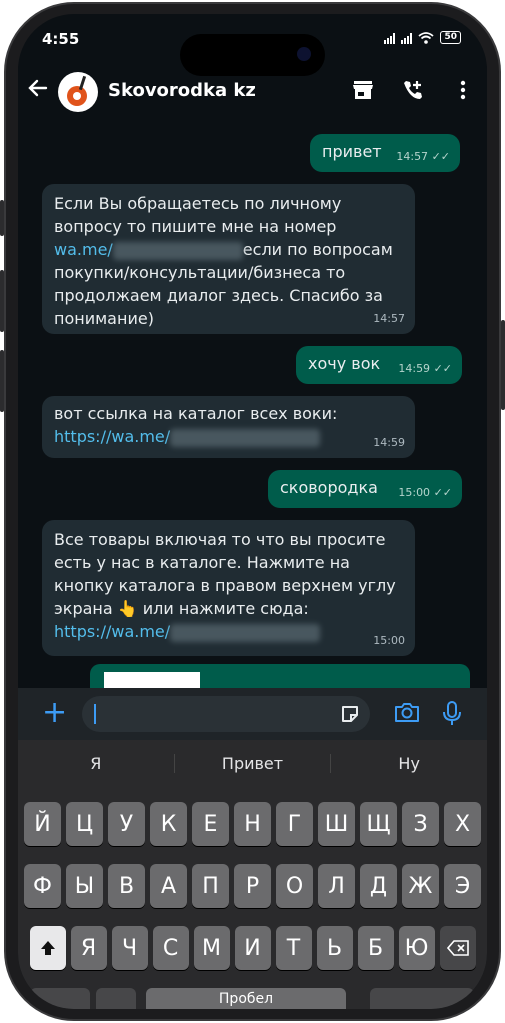  What do you see at coordinates (452, 714) in the screenshot?
I see `mic-icon` at bounding box center [452, 714].